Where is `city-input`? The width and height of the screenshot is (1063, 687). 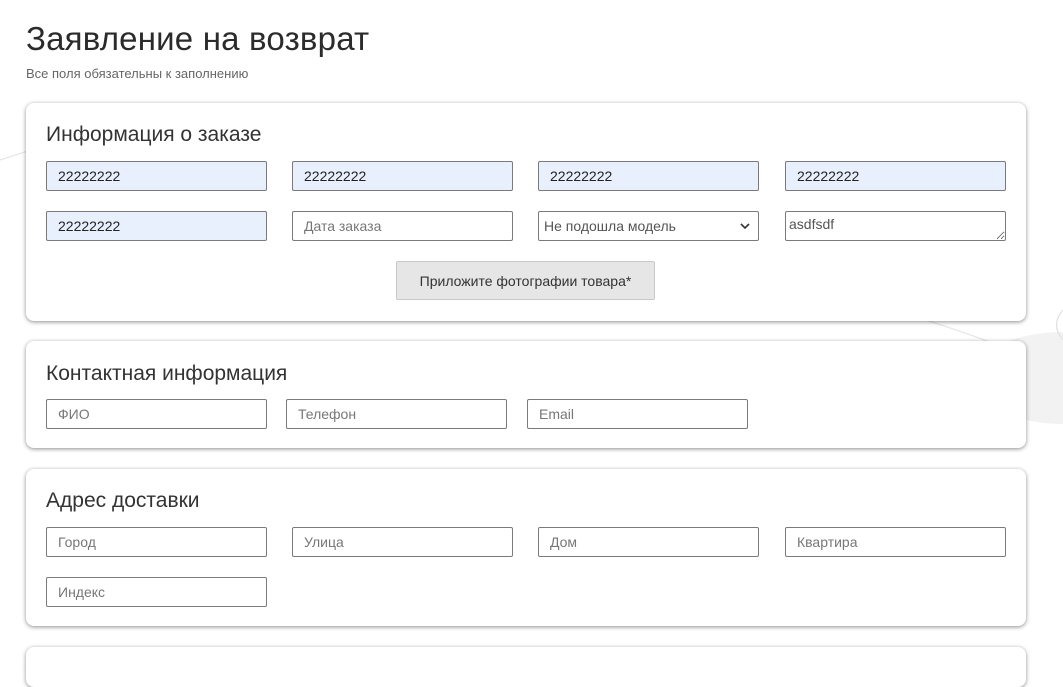
city-input is located at coordinates (156, 542).